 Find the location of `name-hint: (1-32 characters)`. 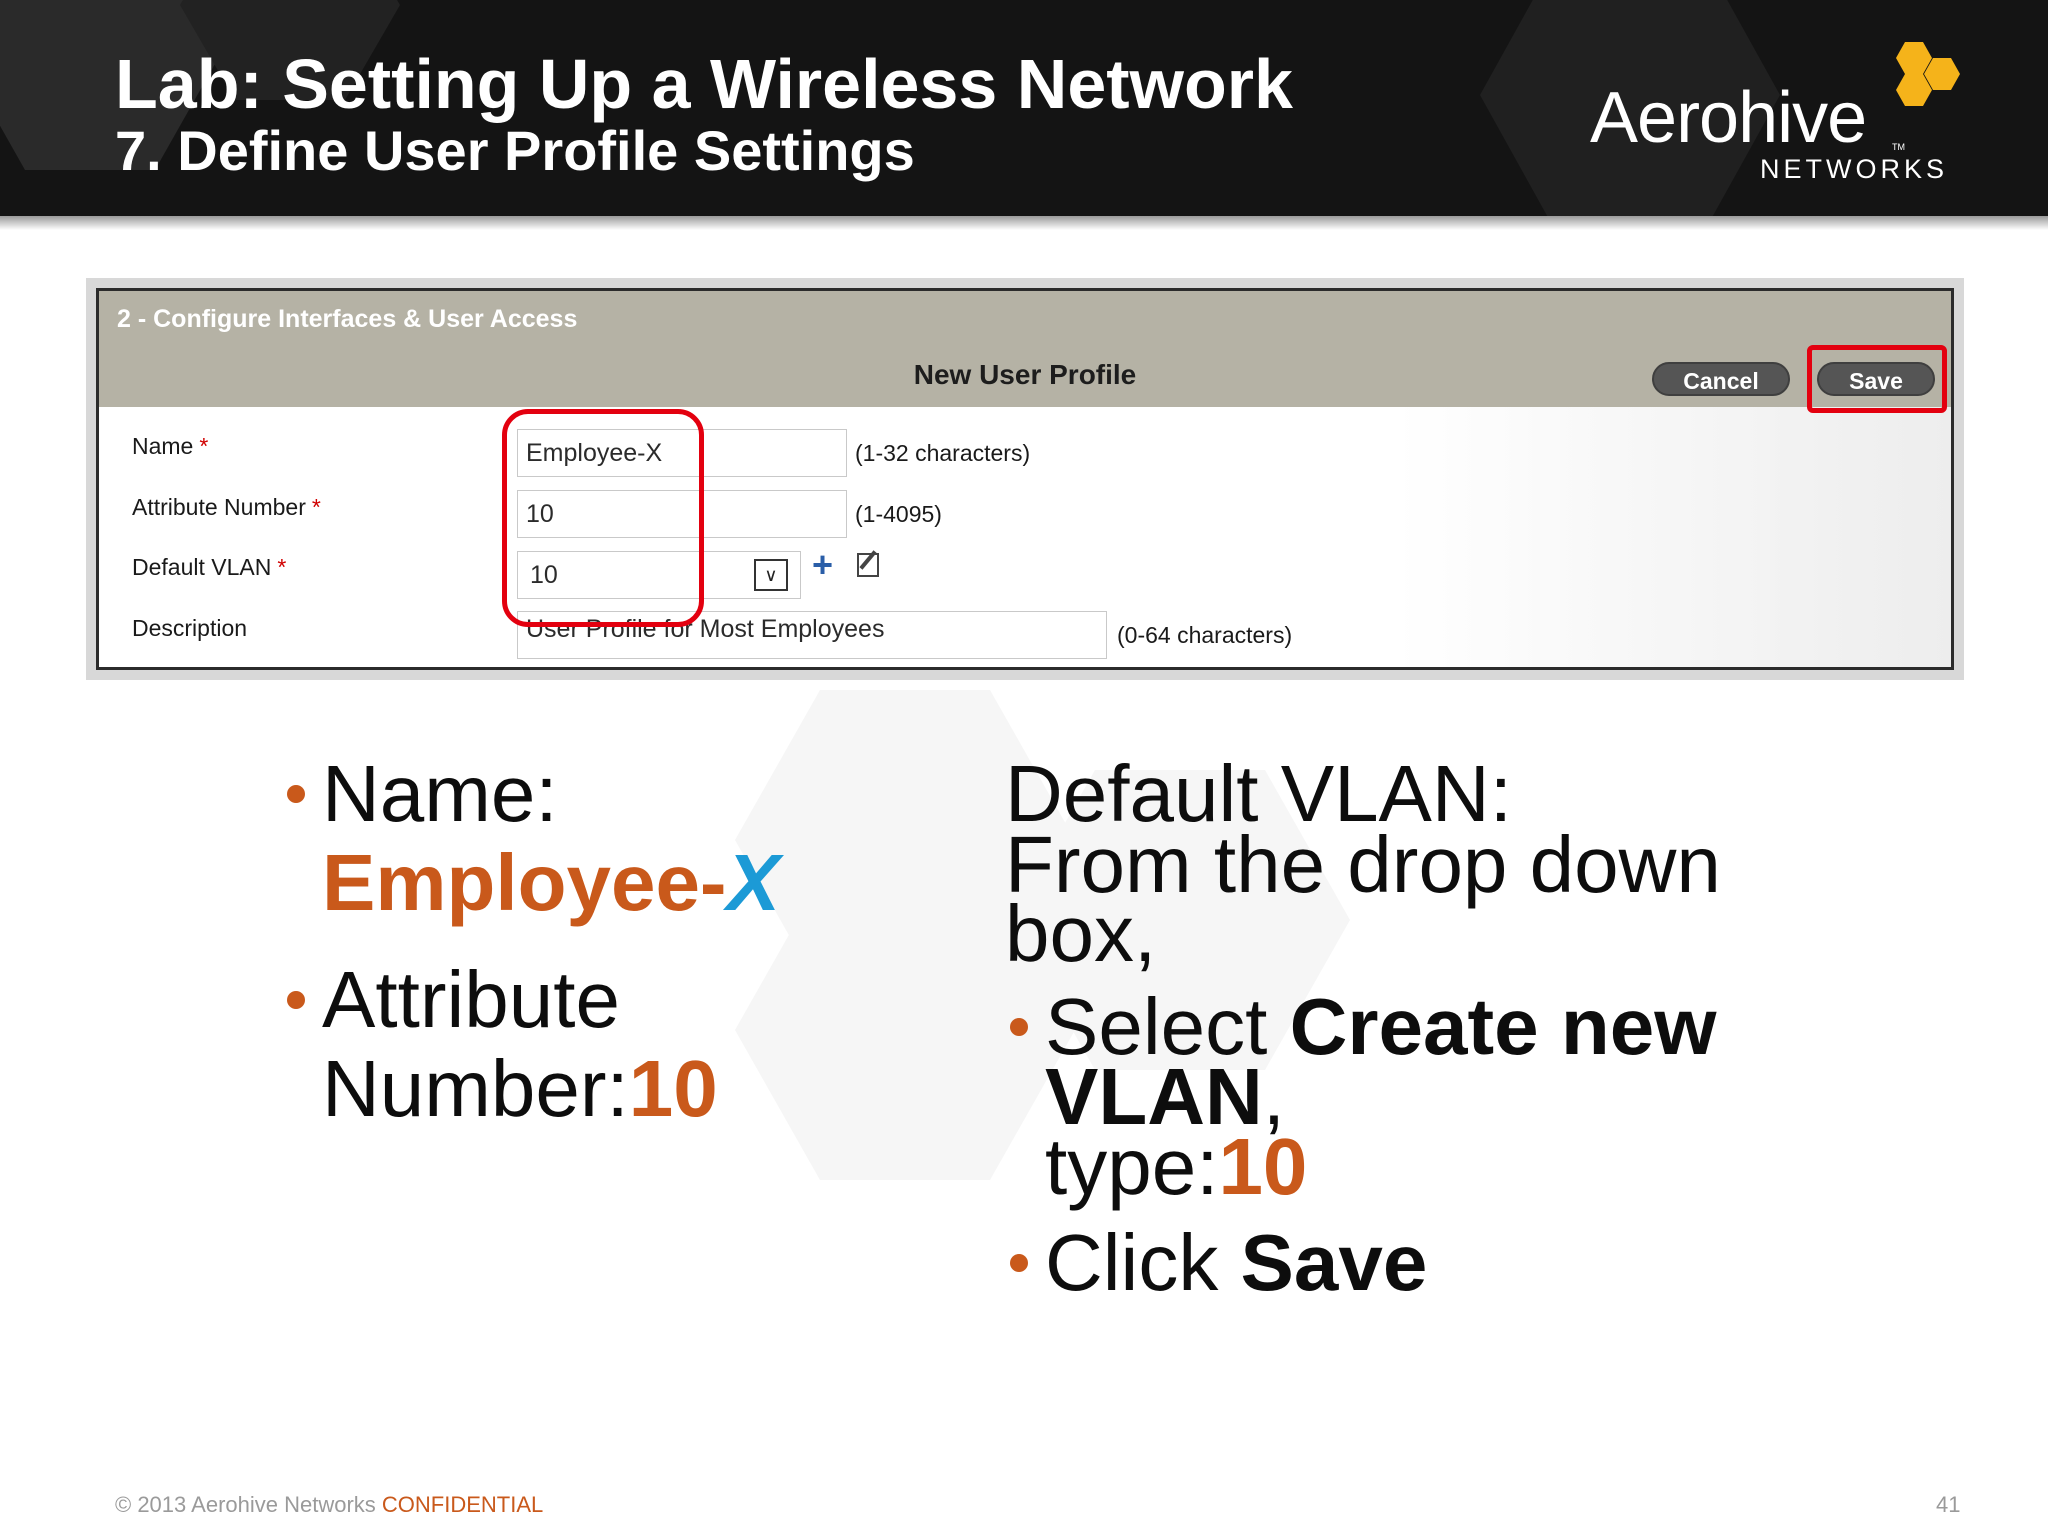

name-hint: (1-32 characters) is located at coordinates (943, 453).